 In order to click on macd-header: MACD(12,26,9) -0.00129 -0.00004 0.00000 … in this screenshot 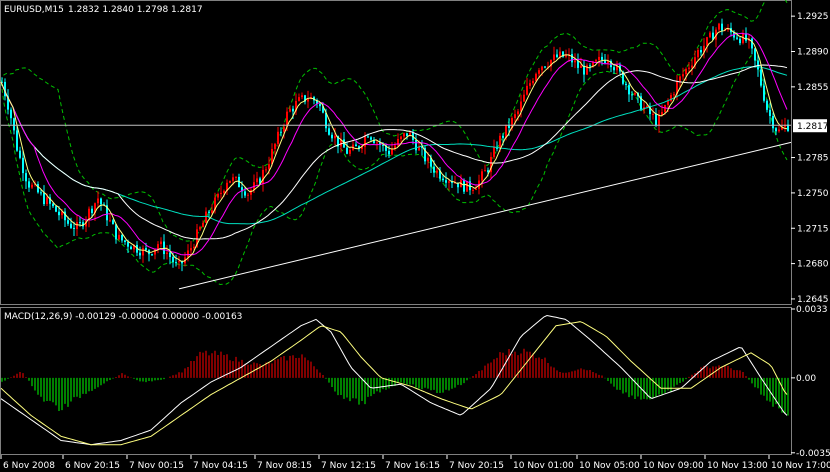, I will do `click(123, 317)`.